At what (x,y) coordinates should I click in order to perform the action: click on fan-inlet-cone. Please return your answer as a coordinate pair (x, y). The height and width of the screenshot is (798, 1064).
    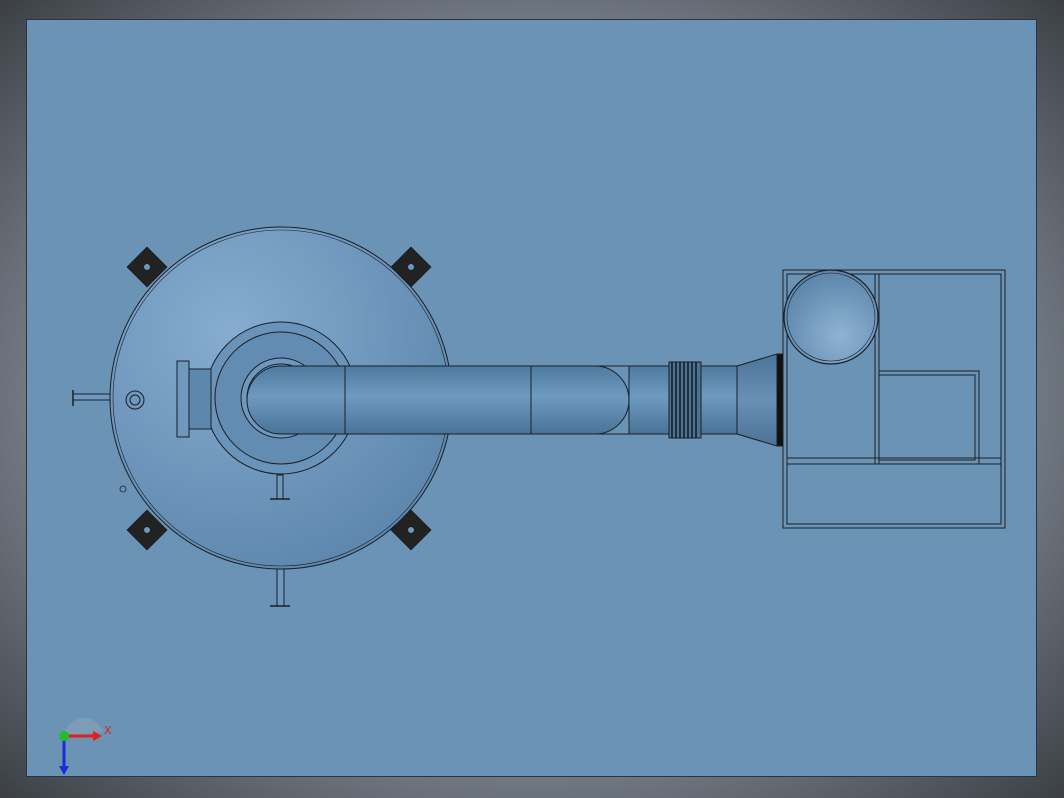
    Looking at the image, I should click on (831, 317).